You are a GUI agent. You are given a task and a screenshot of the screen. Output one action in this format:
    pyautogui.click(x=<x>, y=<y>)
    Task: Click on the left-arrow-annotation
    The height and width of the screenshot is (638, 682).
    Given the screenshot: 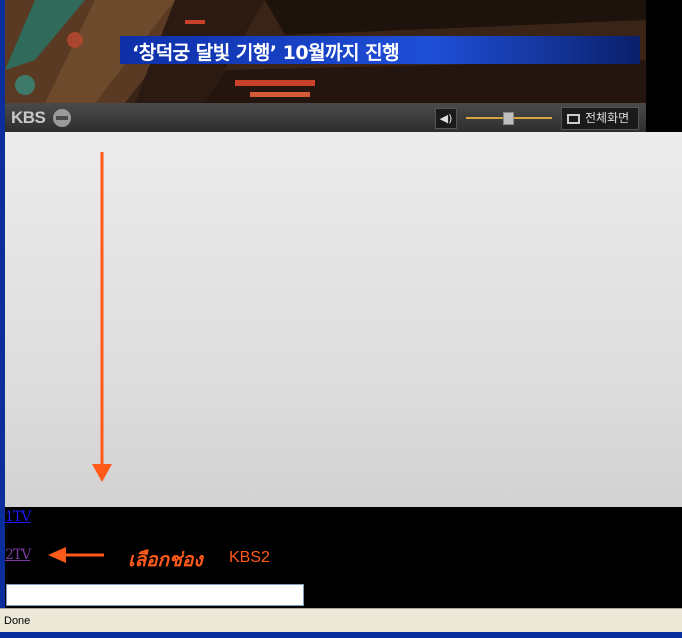 What is the action you would take?
    pyautogui.click(x=76, y=555)
    